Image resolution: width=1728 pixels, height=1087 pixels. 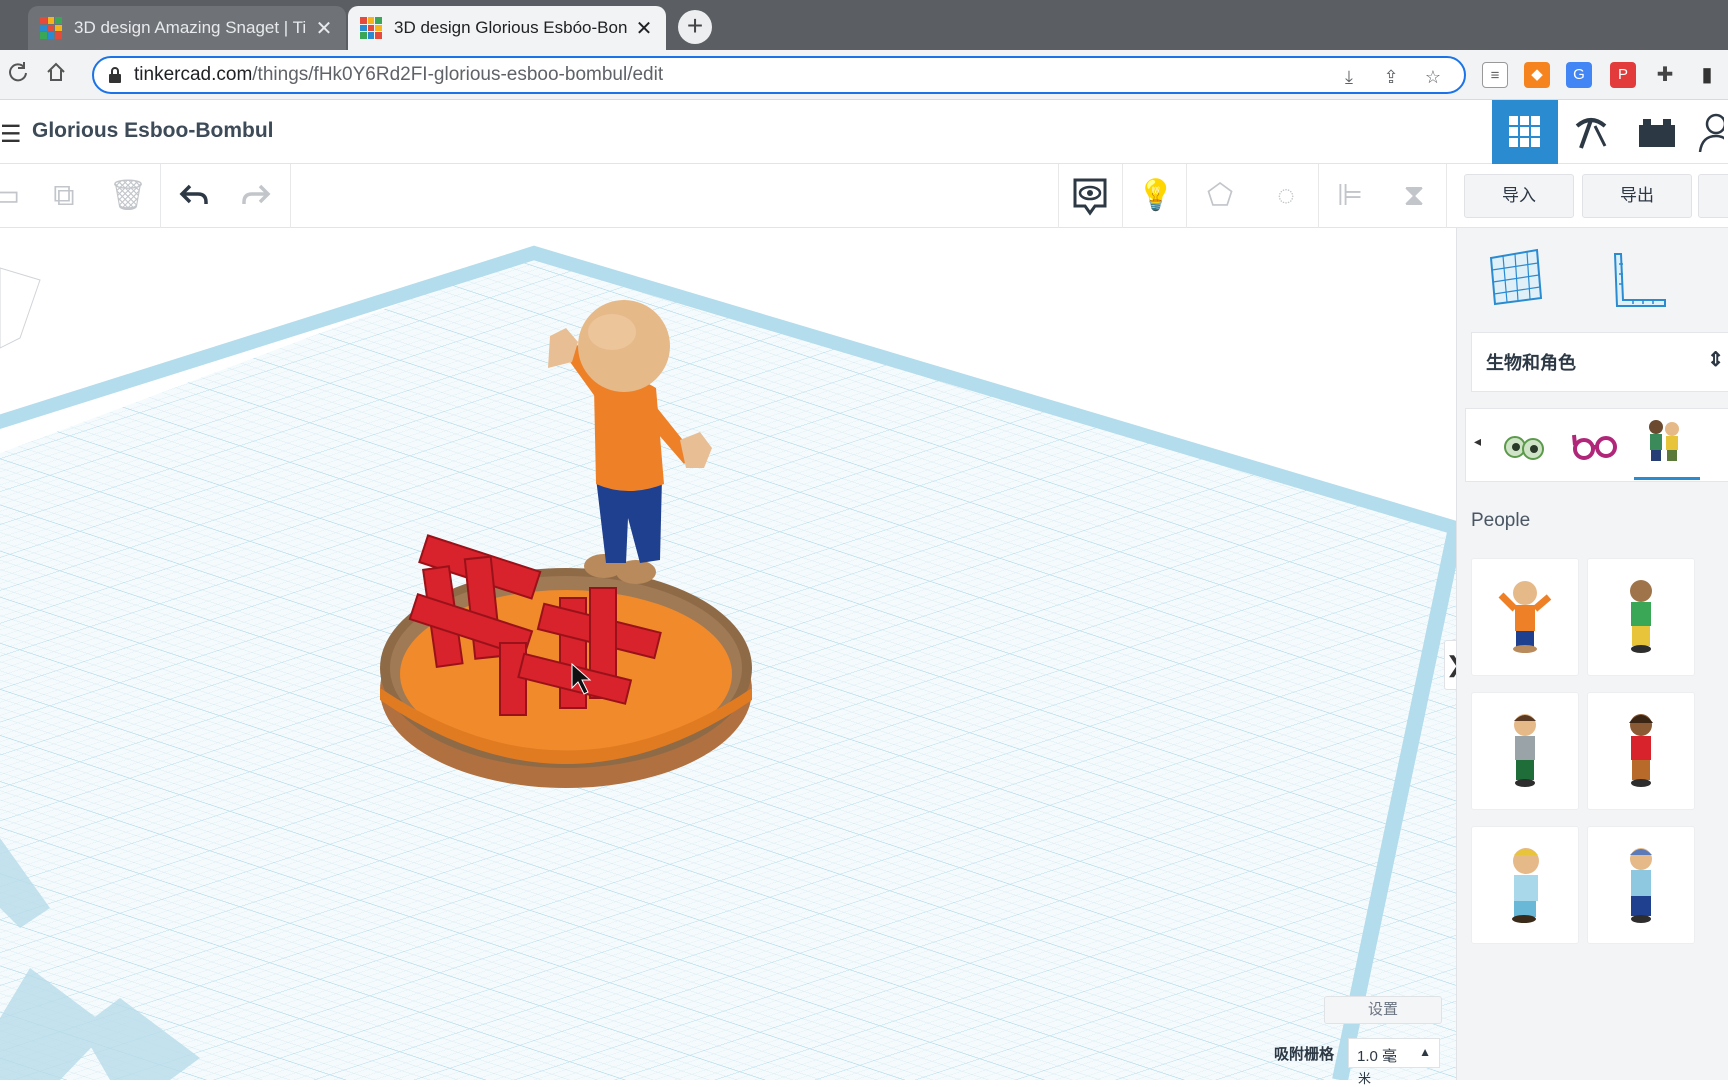 I want to click on snap-grid-select: 1.0 毫 ▲, so click(x=1394, y=1053).